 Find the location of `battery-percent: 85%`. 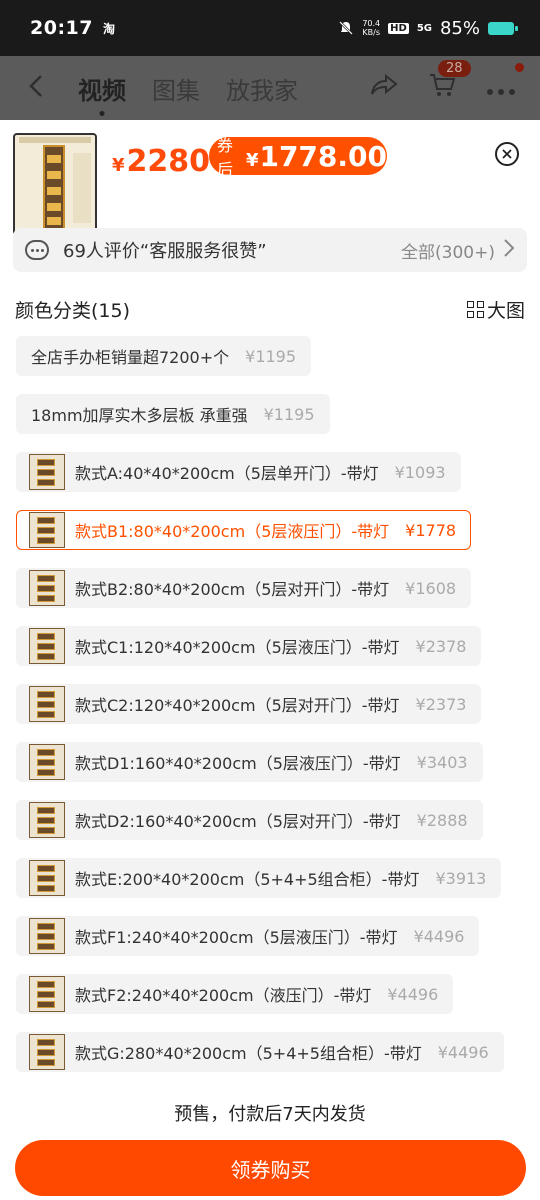

battery-percent: 85% is located at coordinates (459, 28).